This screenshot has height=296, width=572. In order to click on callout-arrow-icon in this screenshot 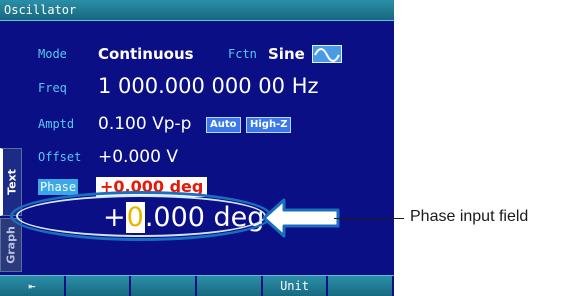, I will do `click(301, 218)`.